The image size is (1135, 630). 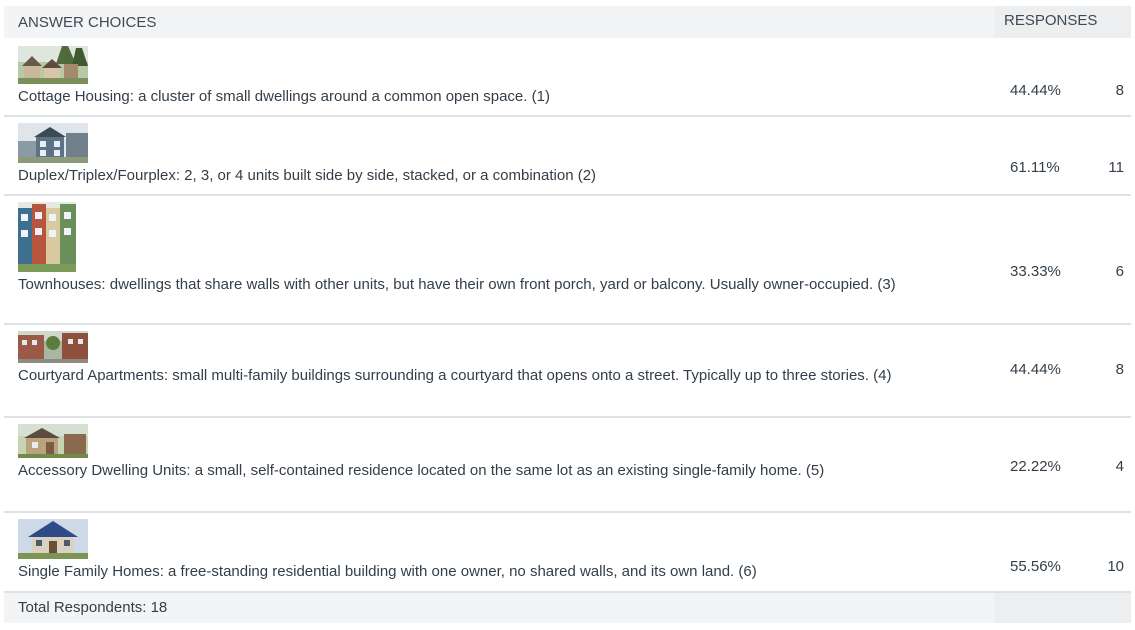 What do you see at coordinates (53, 143) in the screenshot?
I see `duplex-photo-icon` at bounding box center [53, 143].